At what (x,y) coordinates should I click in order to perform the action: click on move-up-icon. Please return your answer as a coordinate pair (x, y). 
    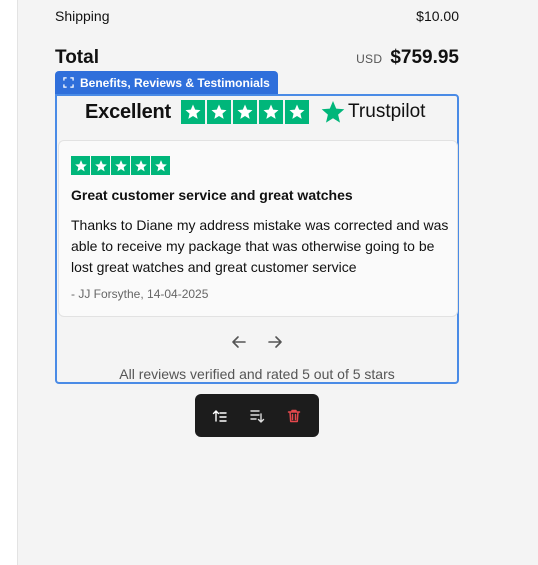
    Looking at the image, I should click on (219, 415).